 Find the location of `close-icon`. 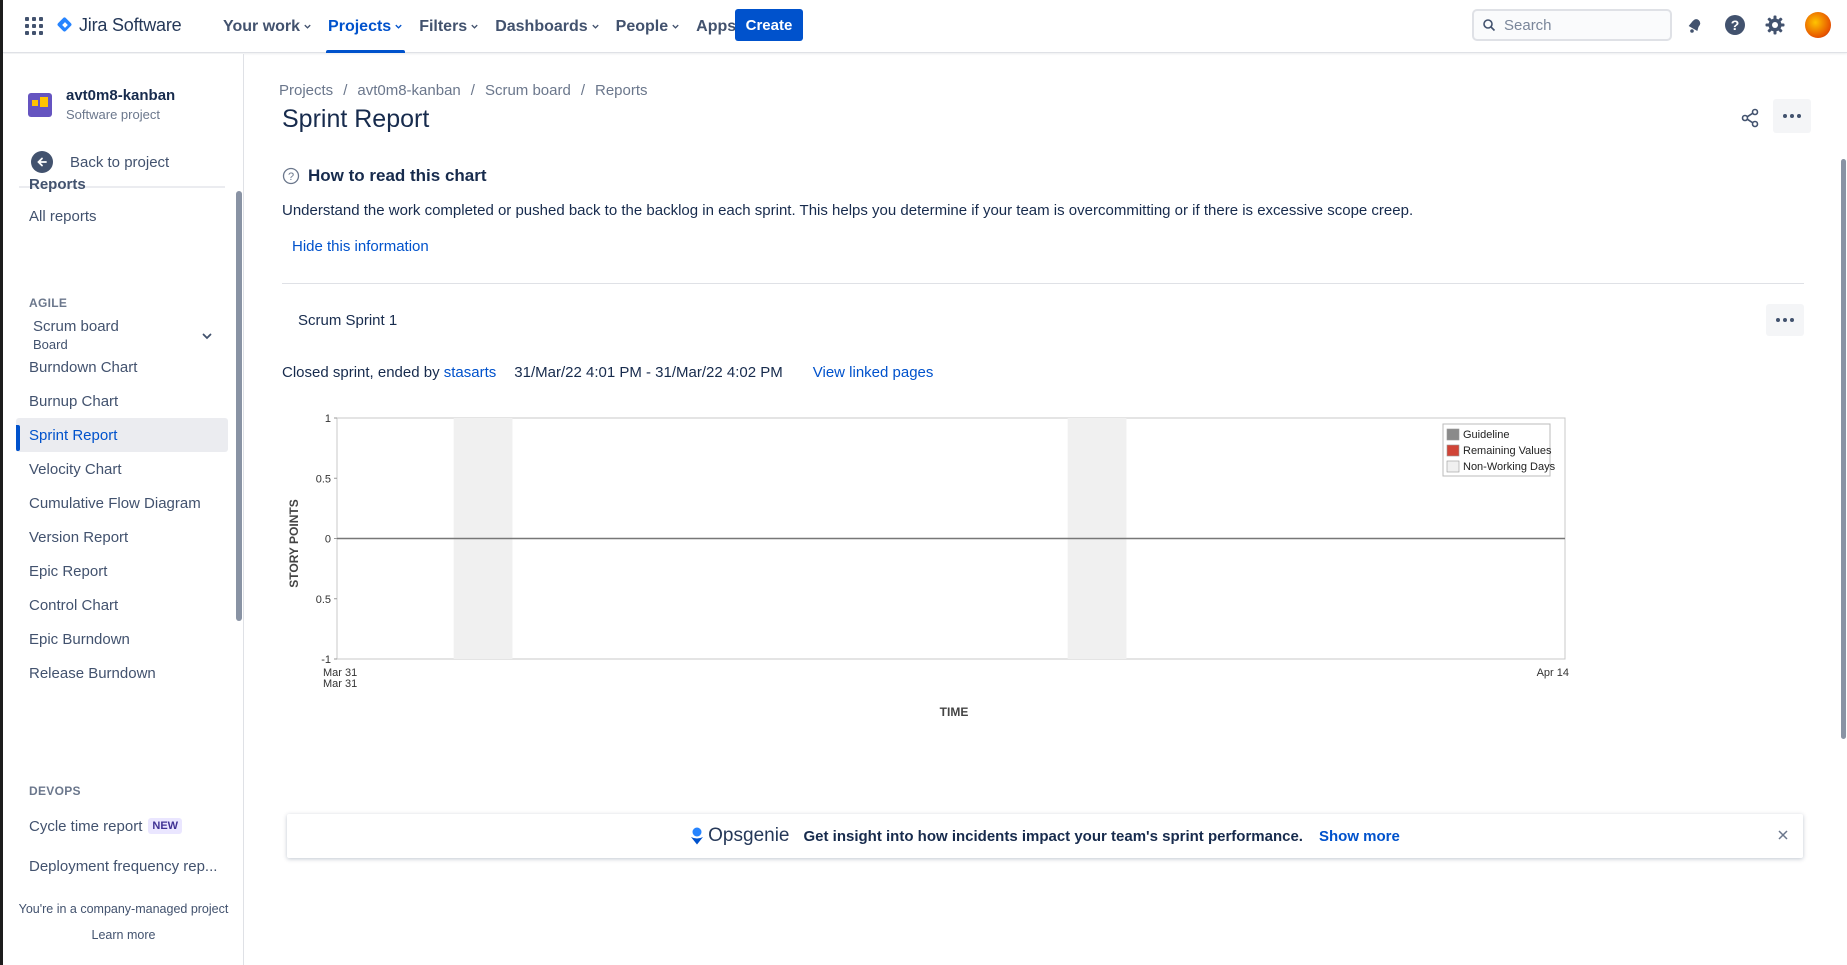

close-icon is located at coordinates (1783, 835).